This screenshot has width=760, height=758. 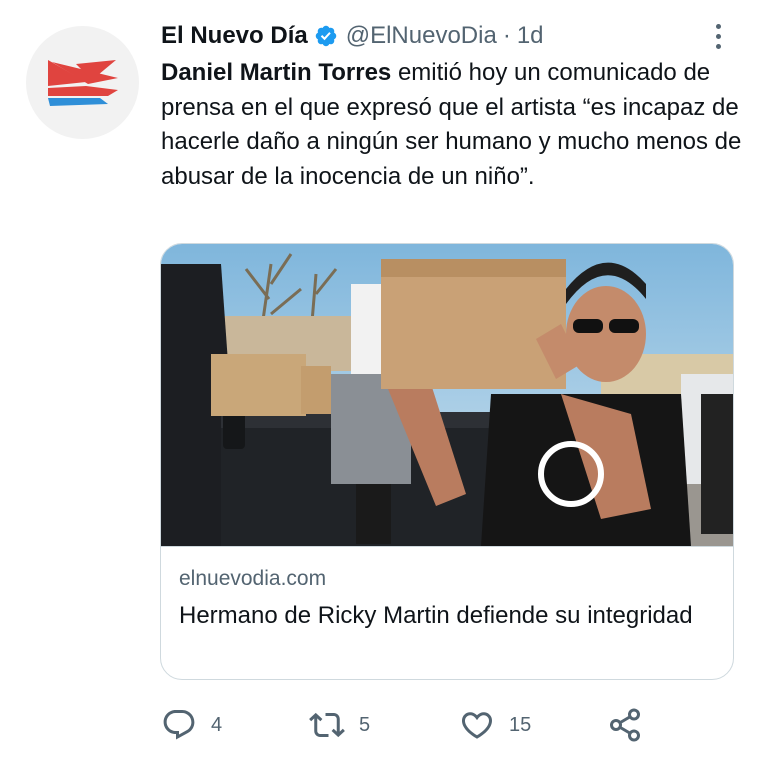 I want to click on more-options-button, so click(x=718, y=36).